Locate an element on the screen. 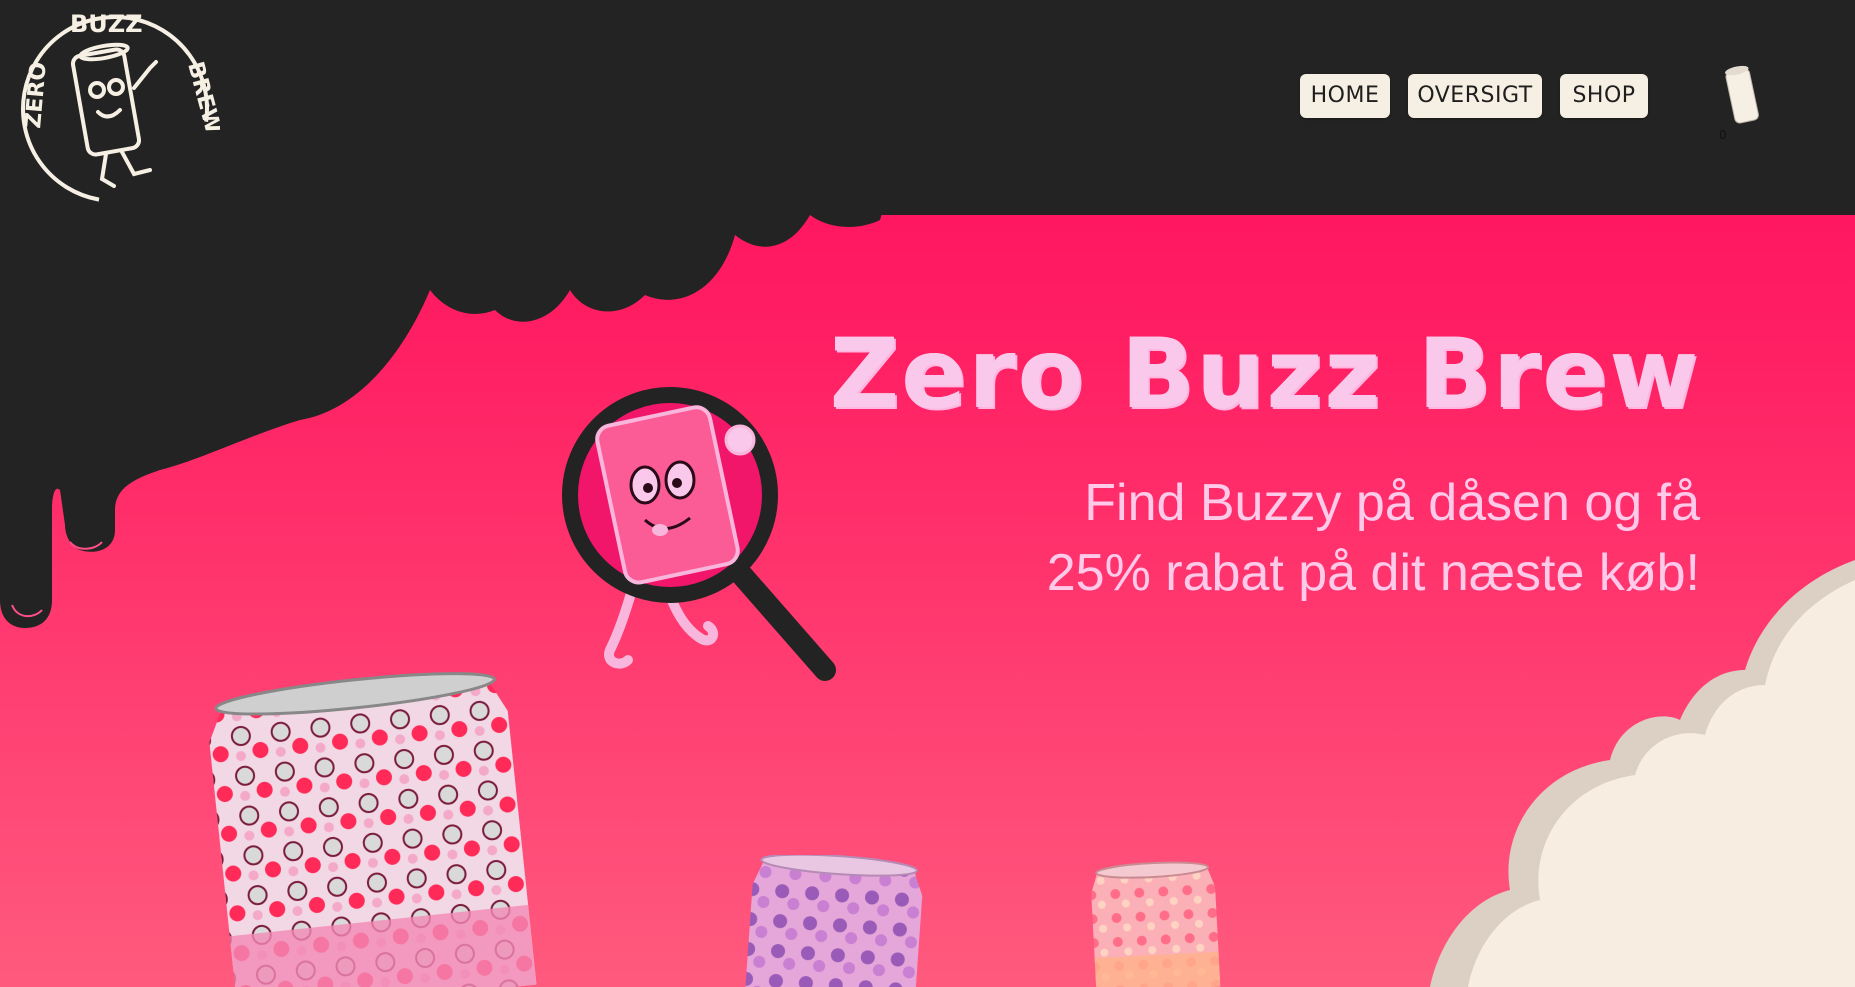 The height and width of the screenshot is (987, 1855). logo-text-brew: BREW is located at coordinates (201, 97).